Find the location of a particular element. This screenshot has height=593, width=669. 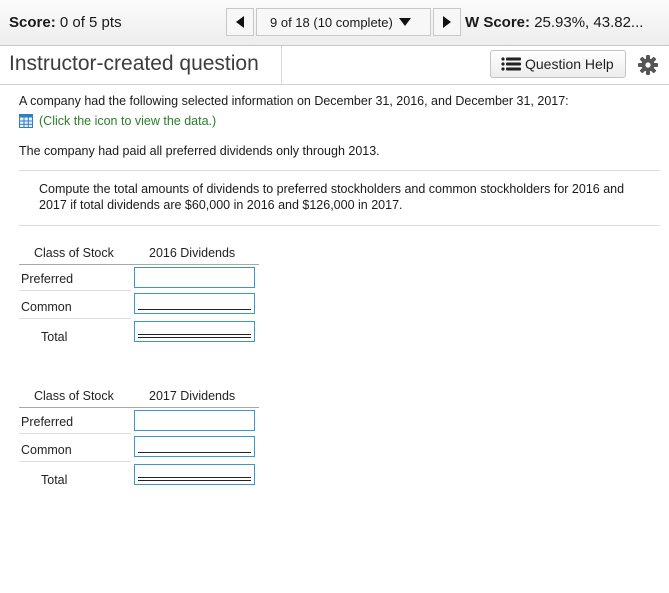

gear-icon is located at coordinates (648, 65).